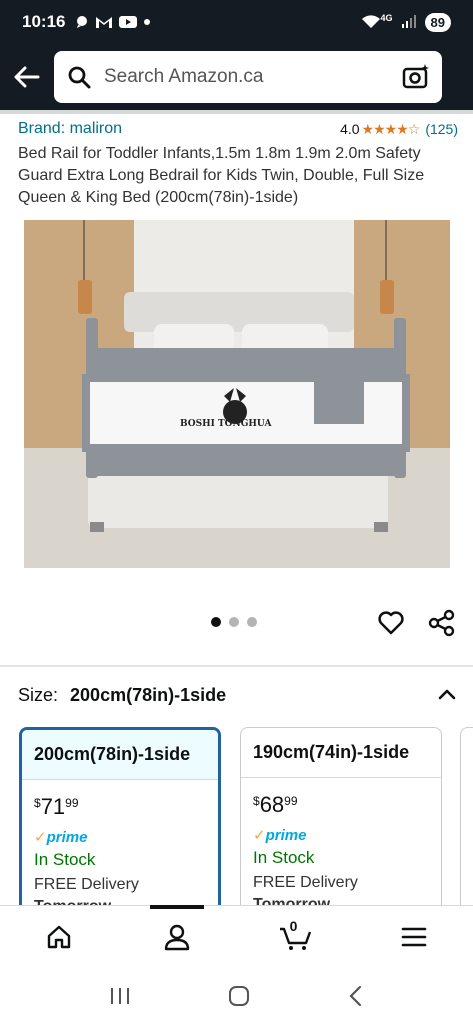 The height and width of the screenshot is (1024, 473). I want to click on search-bar, so click(248, 77).